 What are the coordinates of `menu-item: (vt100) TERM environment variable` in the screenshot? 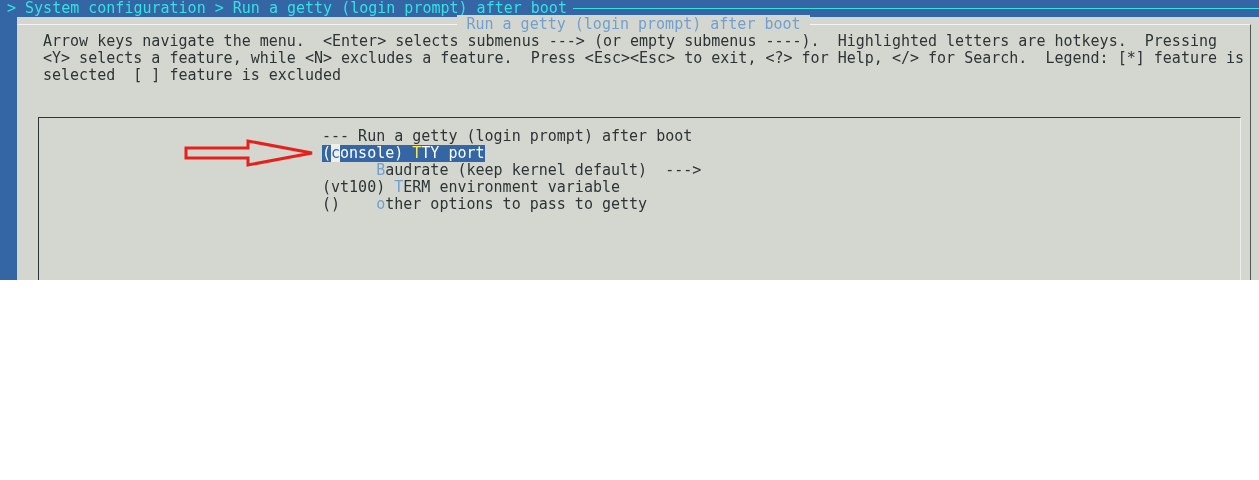 It's located at (471, 187).